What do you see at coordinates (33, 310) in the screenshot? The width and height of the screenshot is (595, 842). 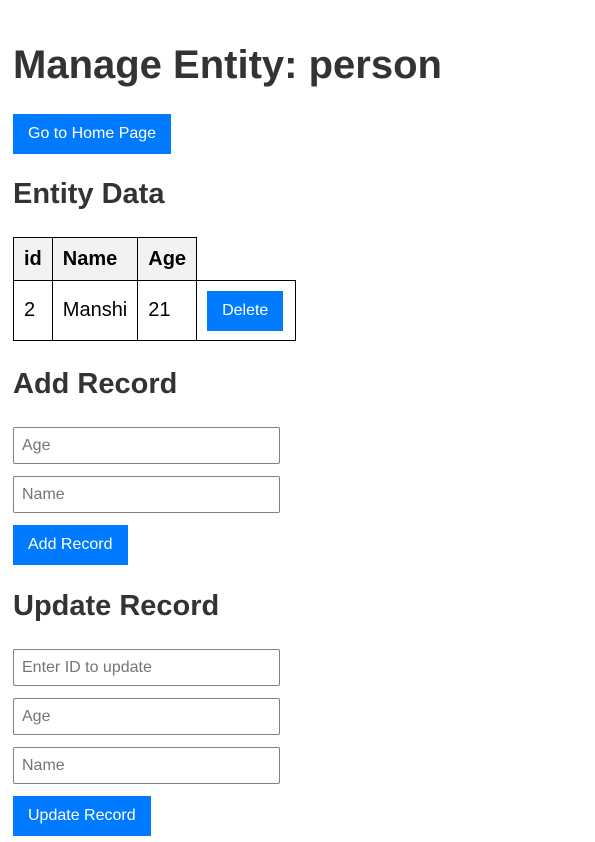 I see `cell-id: 2` at bounding box center [33, 310].